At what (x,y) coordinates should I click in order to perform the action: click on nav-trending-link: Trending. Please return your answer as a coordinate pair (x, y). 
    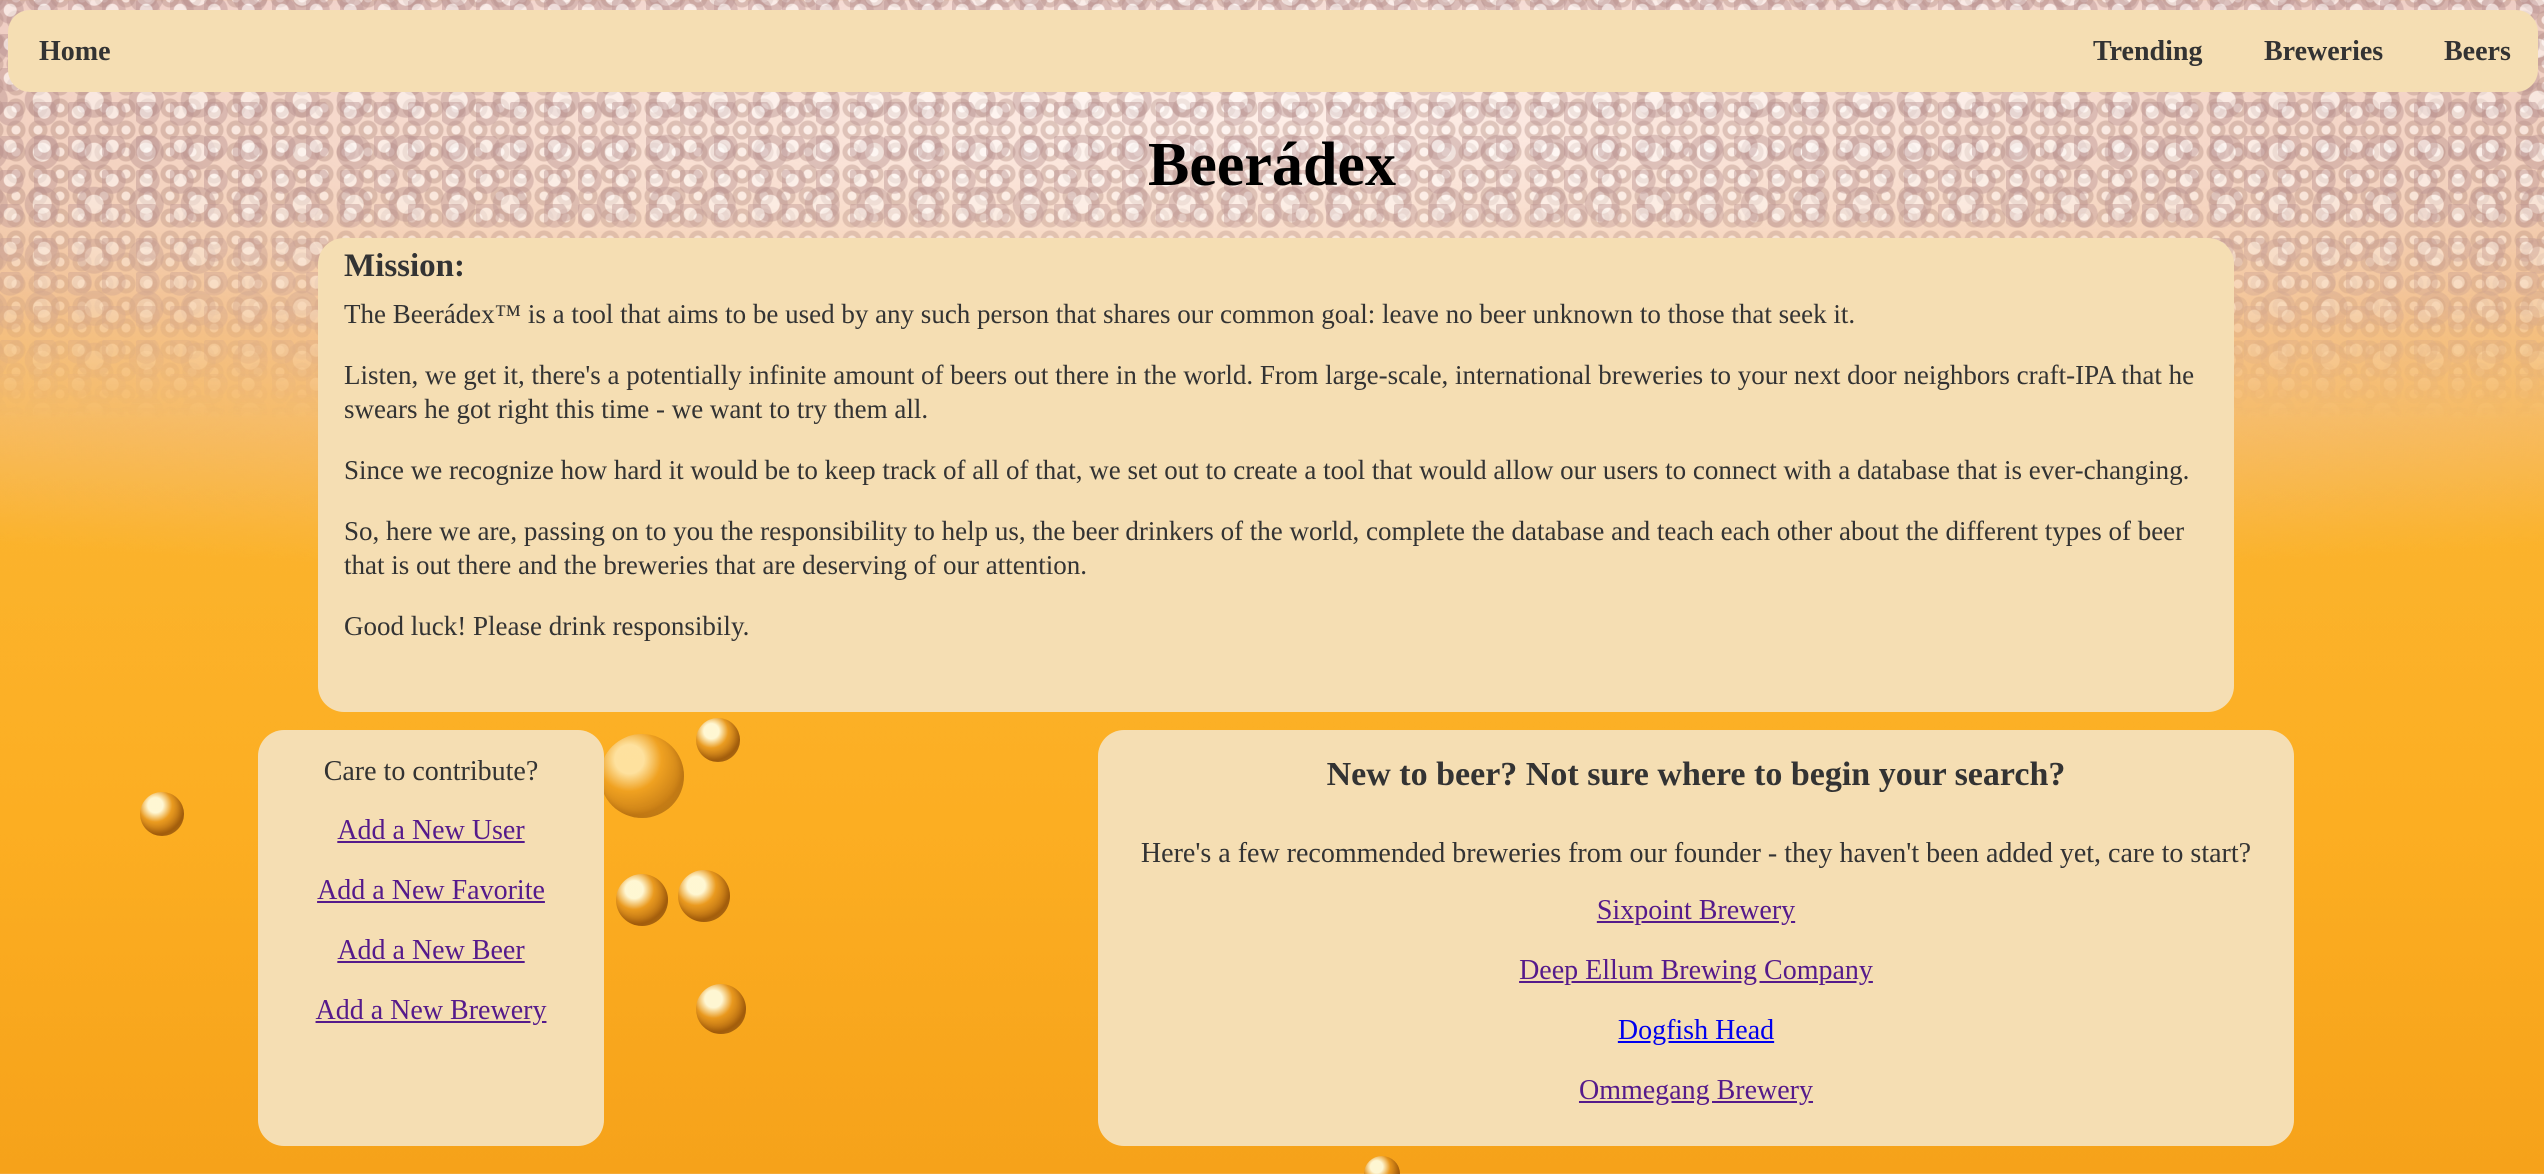
    Looking at the image, I should click on (2147, 51).